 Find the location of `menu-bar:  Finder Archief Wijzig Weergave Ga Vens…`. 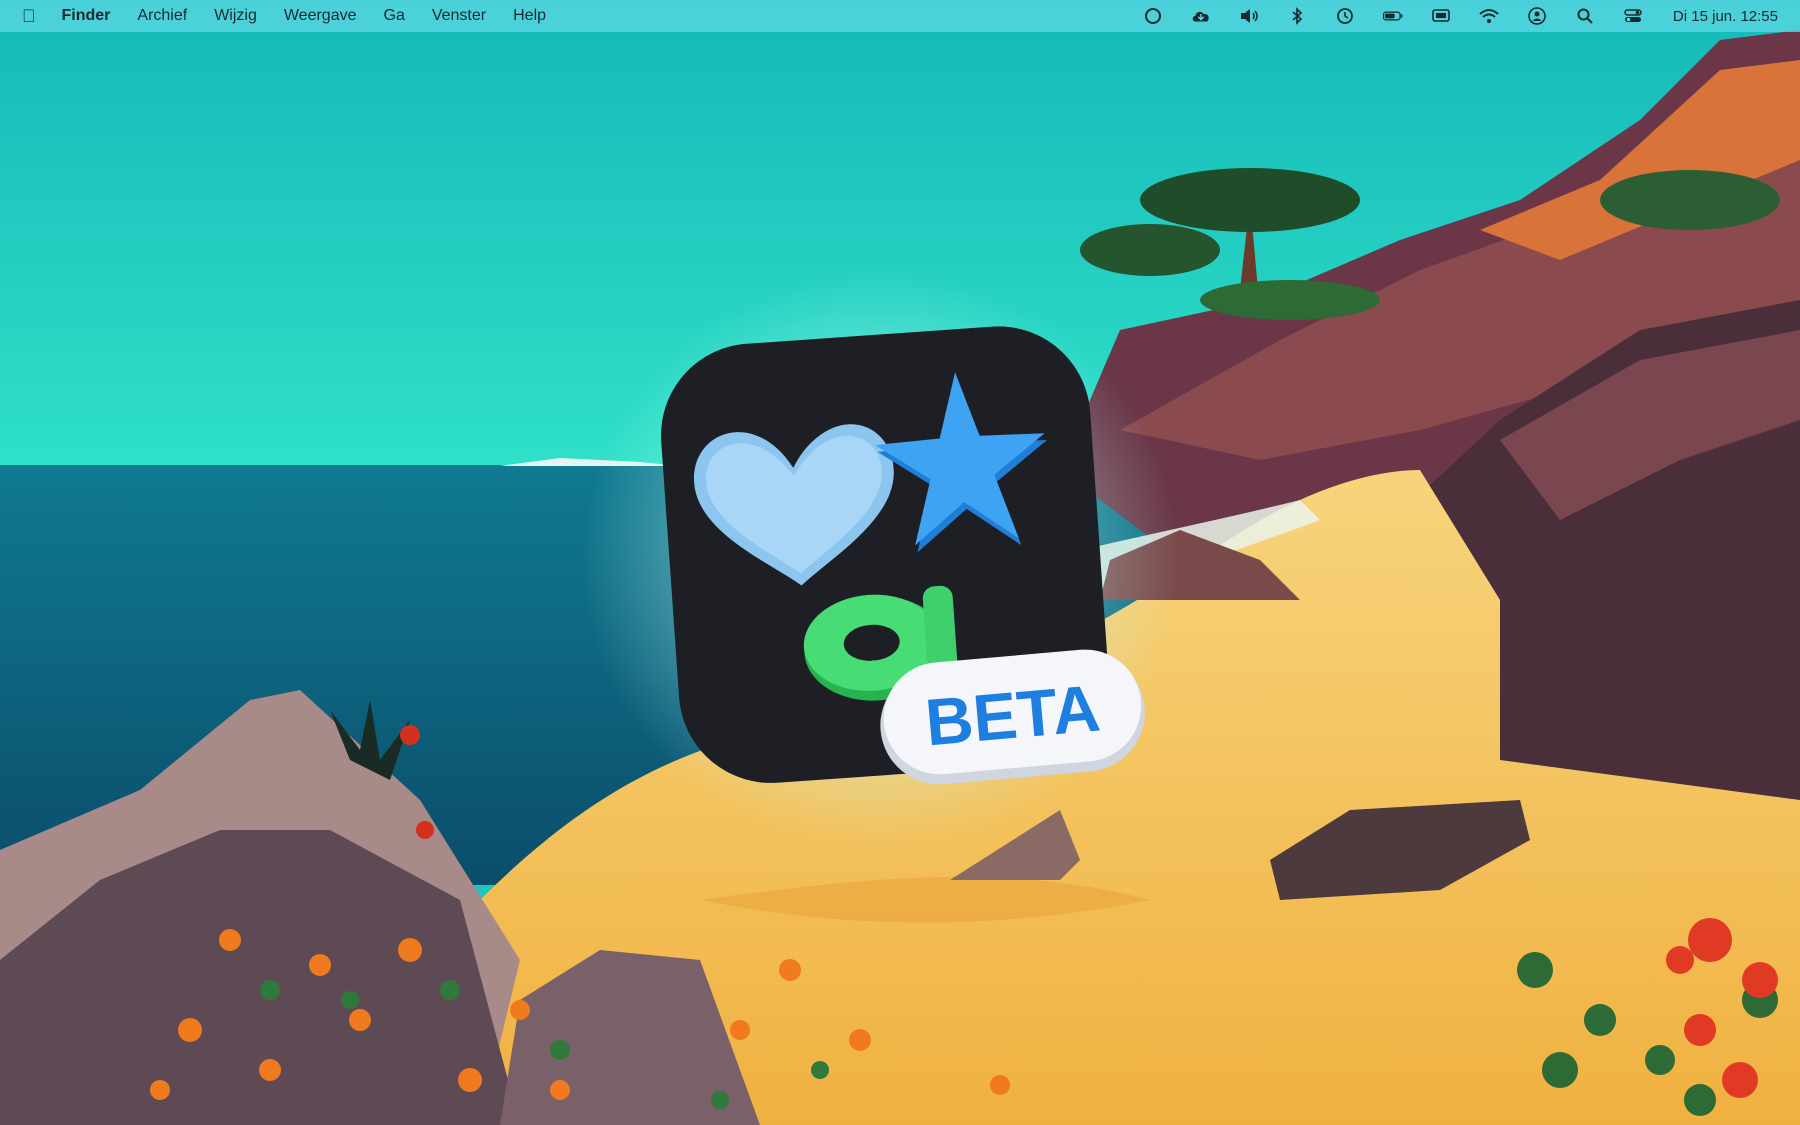

menu-bar:  Finder Archief Wijzig Weergave Ga Vens… is located at coordinates (900, 16).